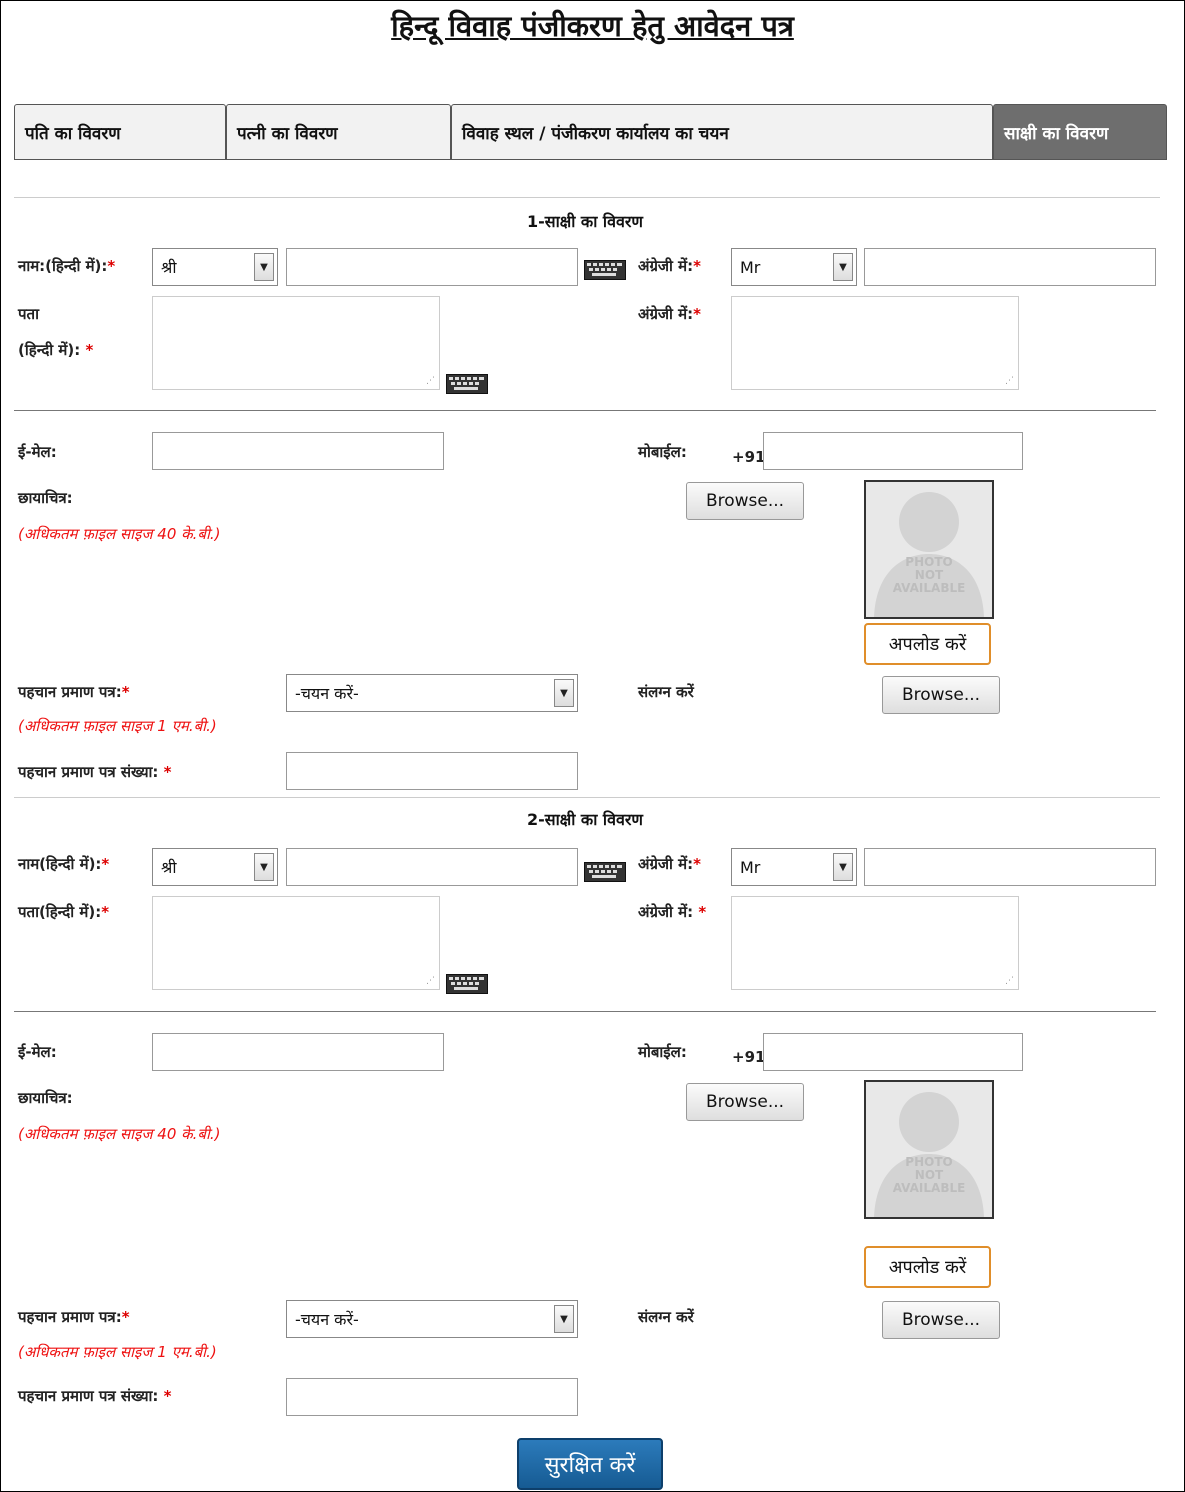 The height and width of the screenshot is (1492, 1185). What do you see at coordinates (67, 266) in the screenshot?
I see `witness1-name-label: नाम:(हिन्दी में):*` at bounding box center [67, 266].